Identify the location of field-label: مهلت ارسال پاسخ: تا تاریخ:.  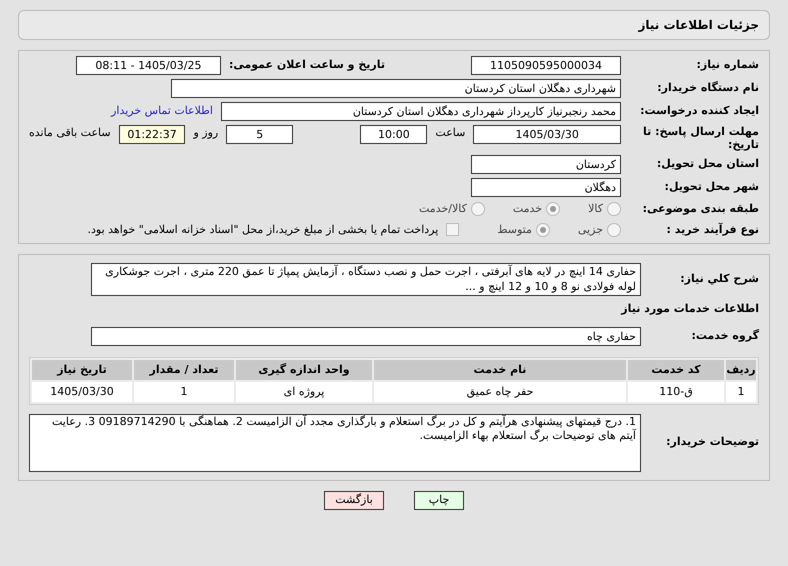
(700, 138).